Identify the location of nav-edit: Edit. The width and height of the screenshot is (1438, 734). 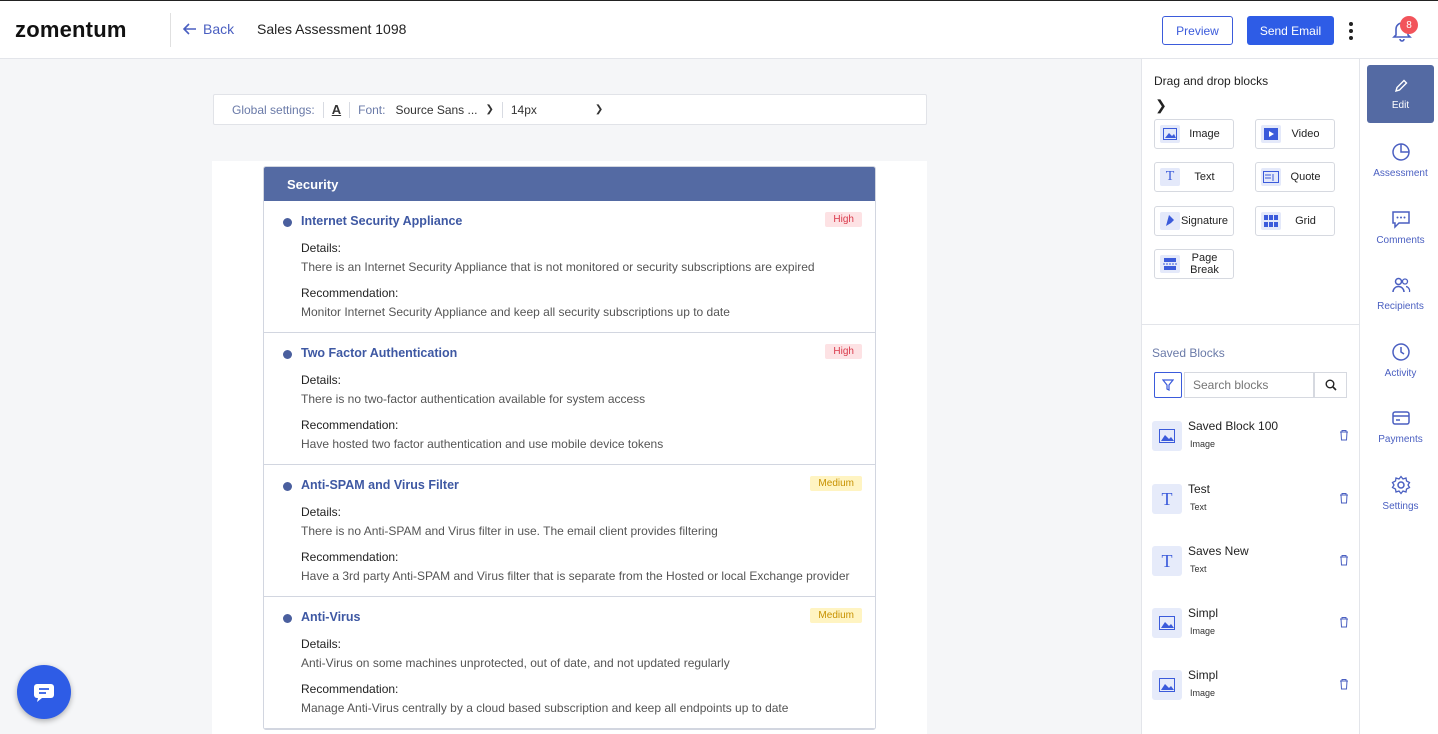
(1400, 94).